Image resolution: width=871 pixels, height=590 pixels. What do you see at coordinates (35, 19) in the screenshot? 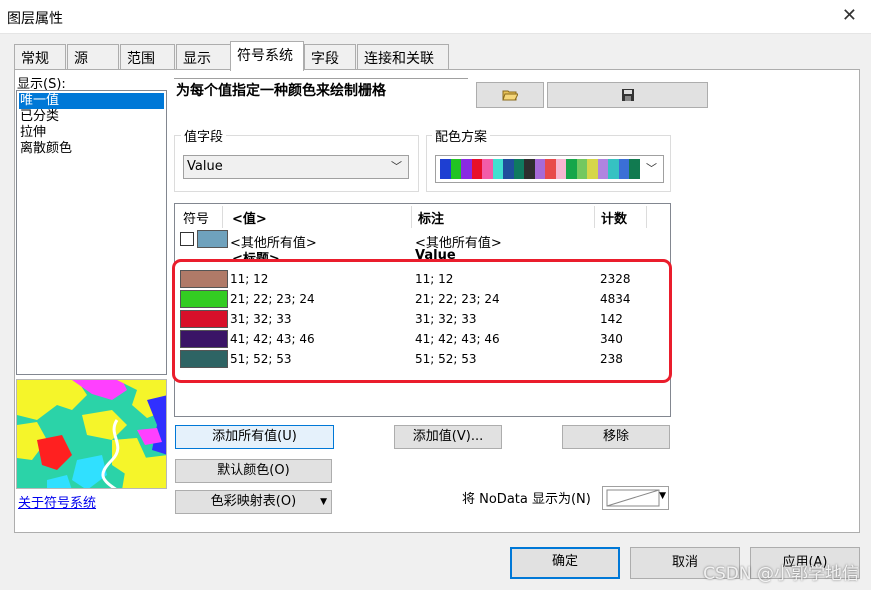
I see `window-title: 图层属性` at bounding box center [35, 19].